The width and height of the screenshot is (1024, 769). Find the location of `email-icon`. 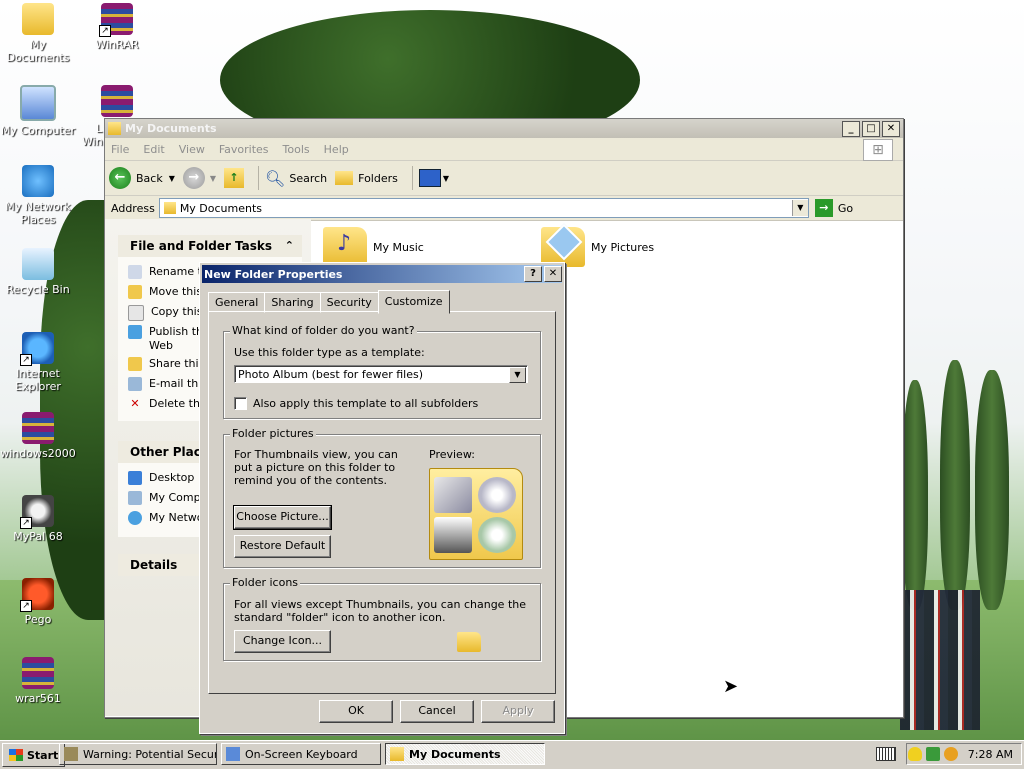

email-icon is located at coordinates (135, 384).